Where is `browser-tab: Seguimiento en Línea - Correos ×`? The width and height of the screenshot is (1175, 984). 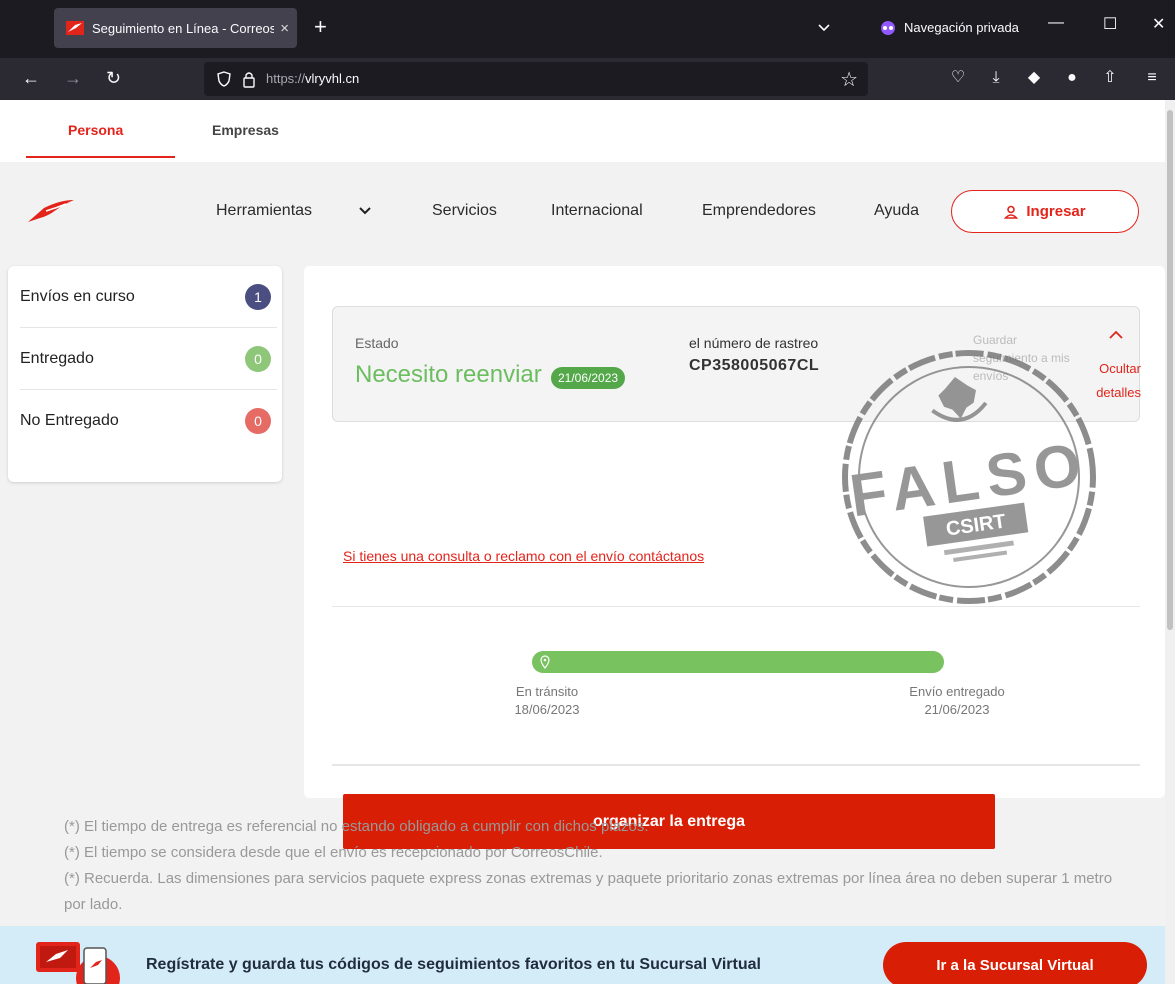
browser-tab: Seguimiento en Línea - Correos × is located at coordinates (175, 28).